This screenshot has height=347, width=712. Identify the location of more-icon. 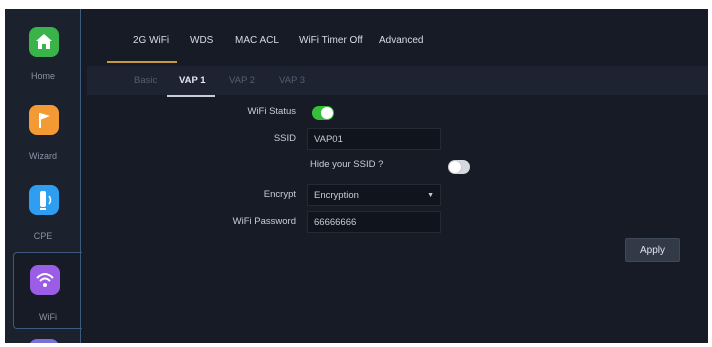
(44, 341).